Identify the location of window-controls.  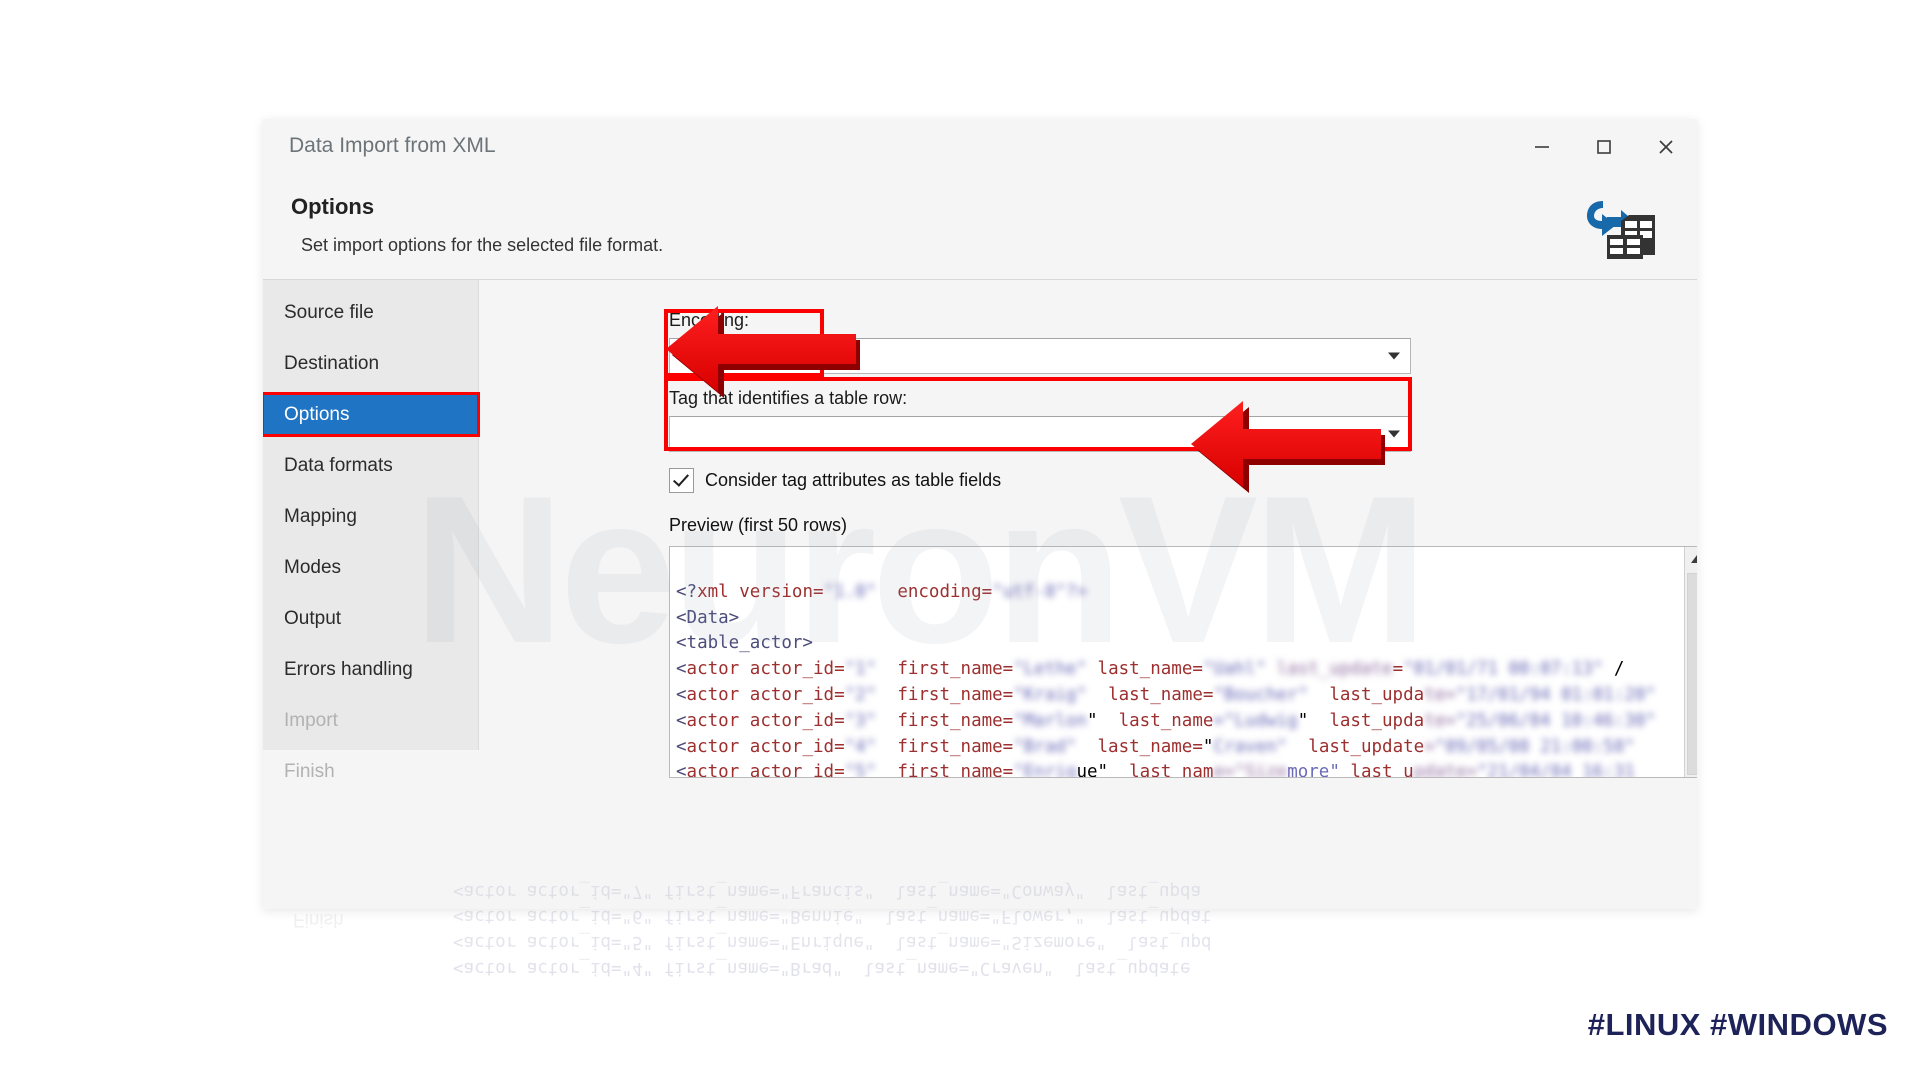
(1604, 147).